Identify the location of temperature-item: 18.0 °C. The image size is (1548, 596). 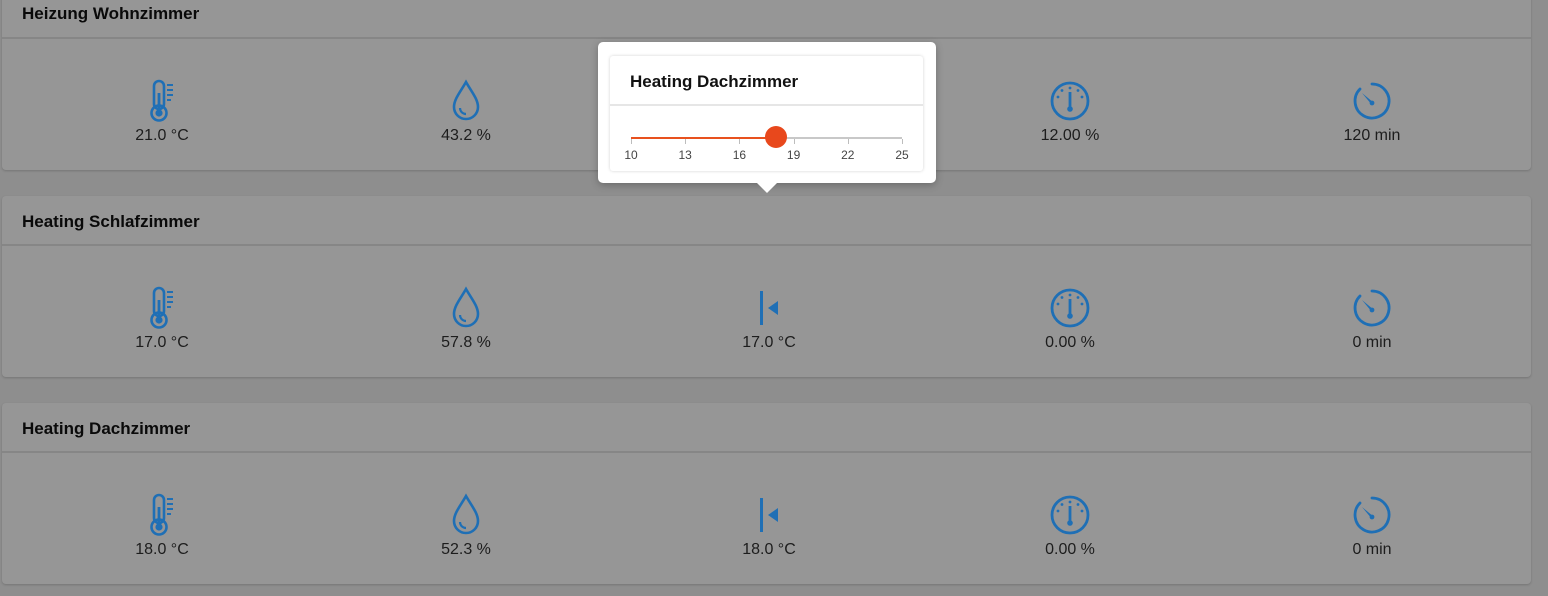
(162, 518).